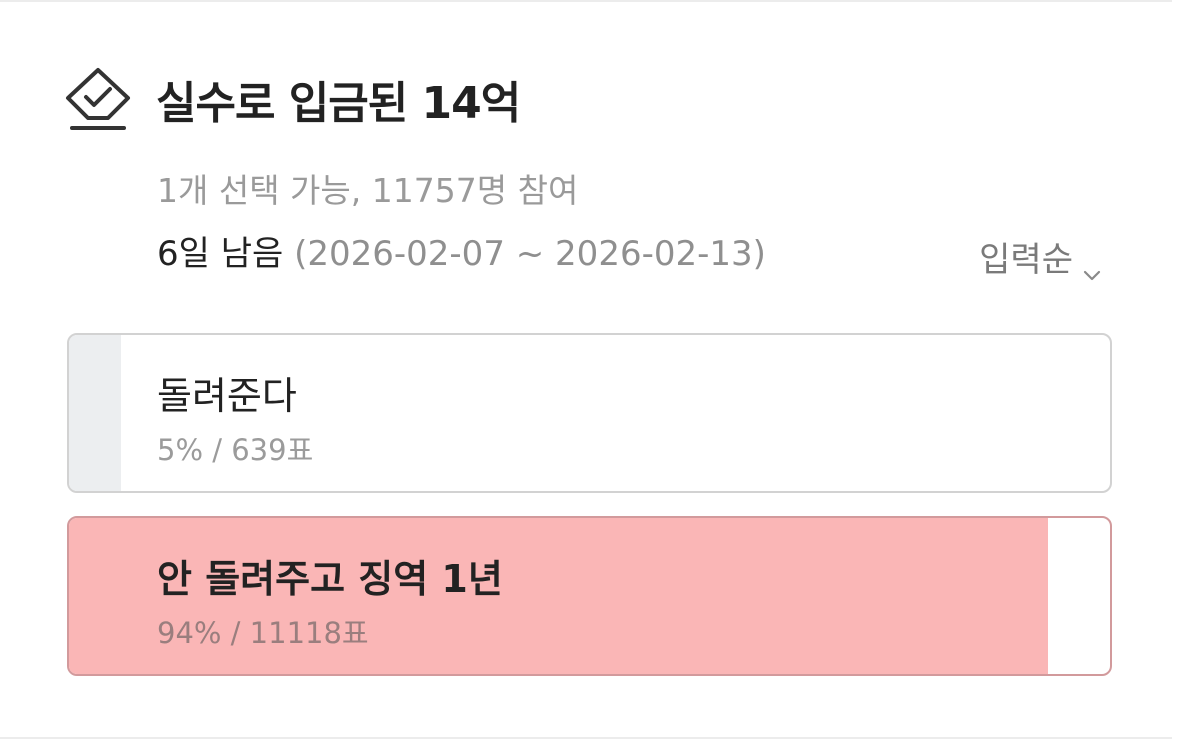 The image size is (1179, 740). I want to click on option-stats: 94% / 11118표, so click(263, 633).